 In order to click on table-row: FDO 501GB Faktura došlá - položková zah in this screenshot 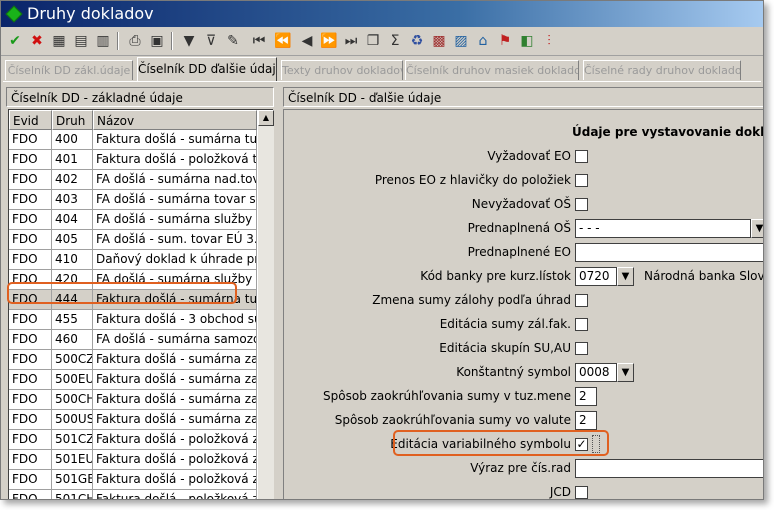, I will do `click(133, 480)`.